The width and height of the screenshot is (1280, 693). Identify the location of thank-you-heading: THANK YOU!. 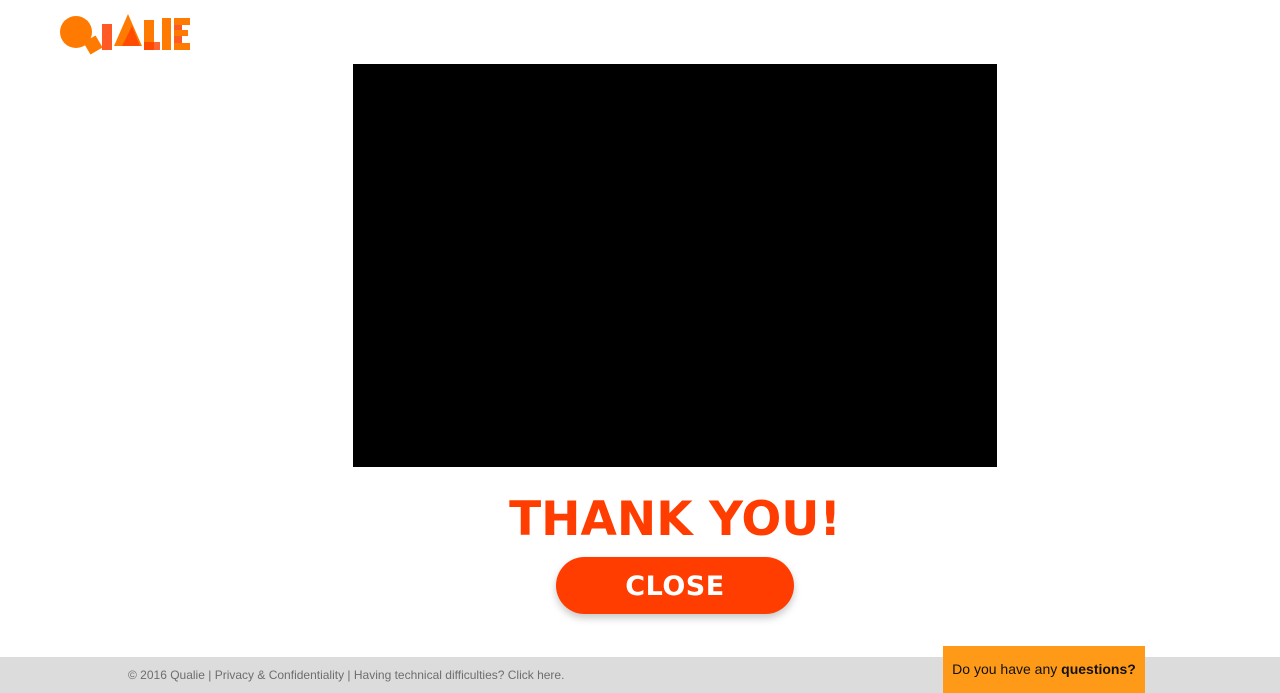
(675, 519).